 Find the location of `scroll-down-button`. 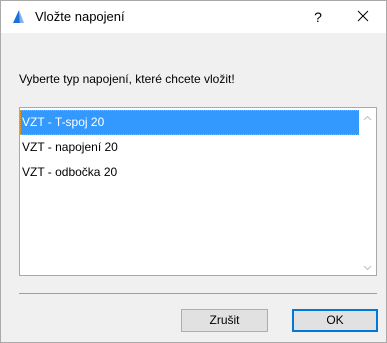

scroll-down-button is located at coordinates (367, 266).